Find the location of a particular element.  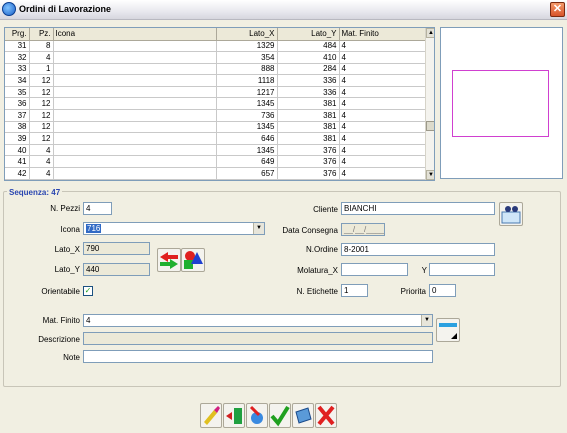

npezzi-field: 4 is located at coordinates (97, 208).